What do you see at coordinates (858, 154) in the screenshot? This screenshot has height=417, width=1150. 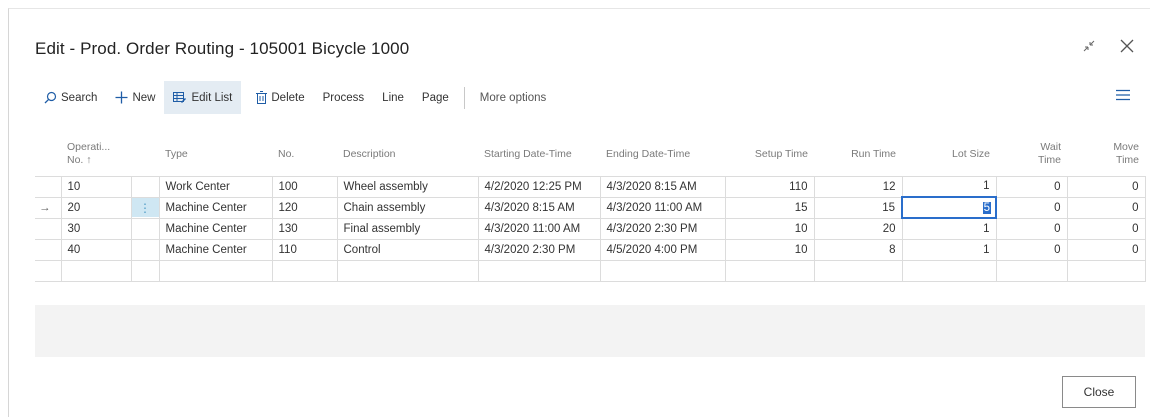 I see `col-run-time: Run Time` at bounding box center [858, 154].